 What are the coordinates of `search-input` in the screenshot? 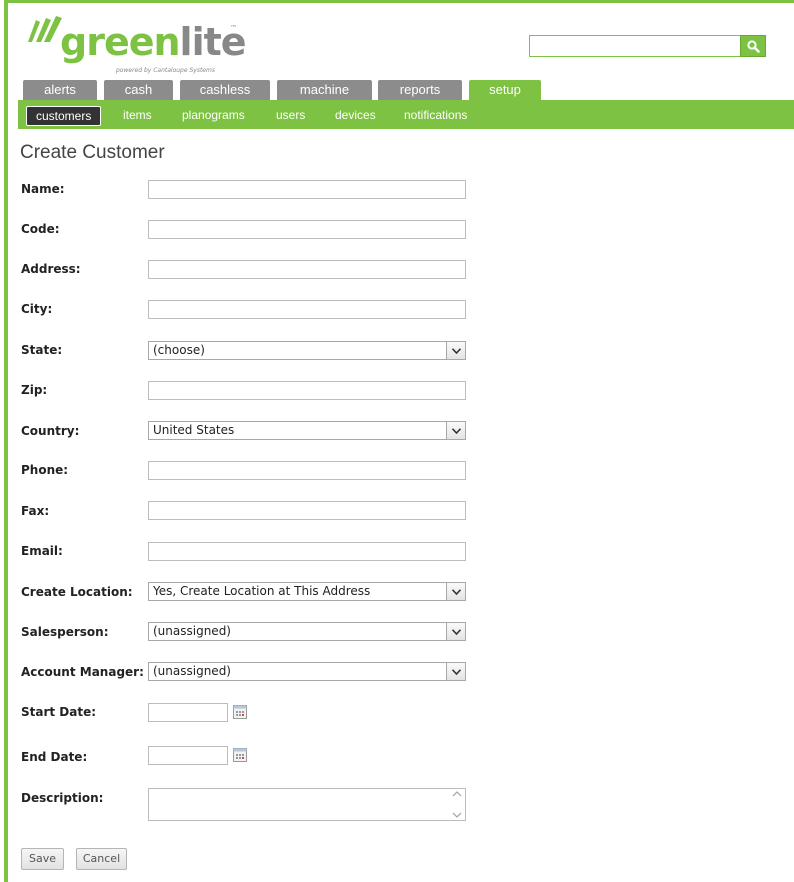 It's located at (635, 46).